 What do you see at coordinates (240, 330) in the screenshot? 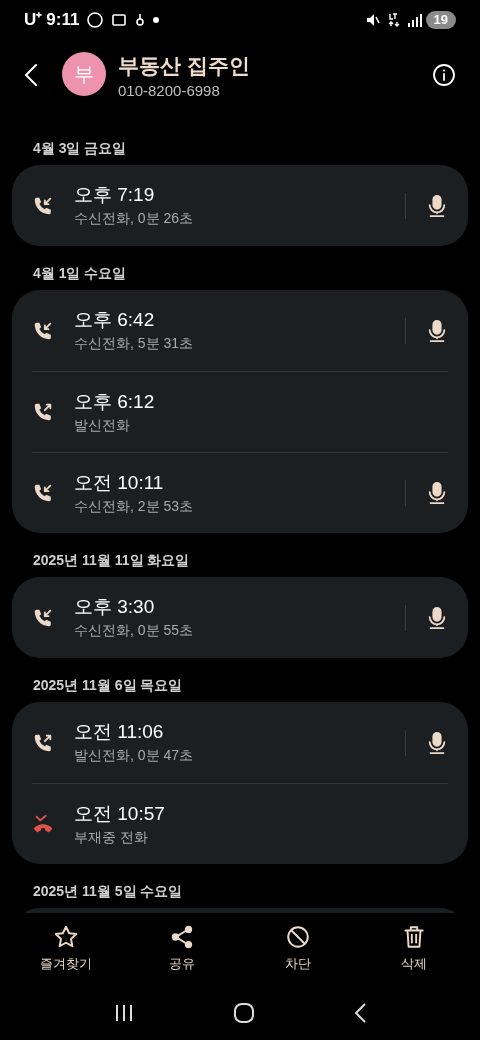
I see `call-entry: 오후 6:42 수신전화, 5분 31초` at bounding box center [240, 330].